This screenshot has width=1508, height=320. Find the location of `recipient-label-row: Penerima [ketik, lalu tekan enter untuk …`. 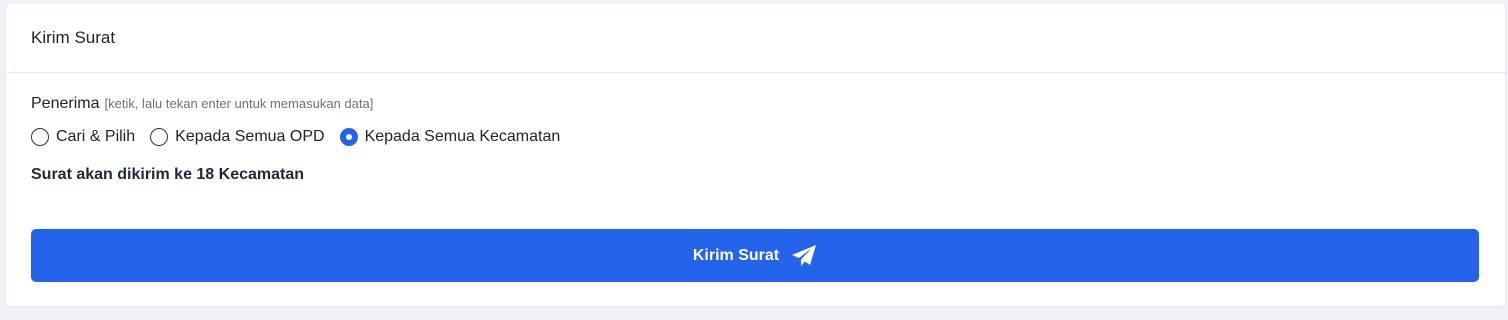

recipient-label-row: Penerima [ketik, lalu tekan enter untuk … is located at coordinates (755, 104).